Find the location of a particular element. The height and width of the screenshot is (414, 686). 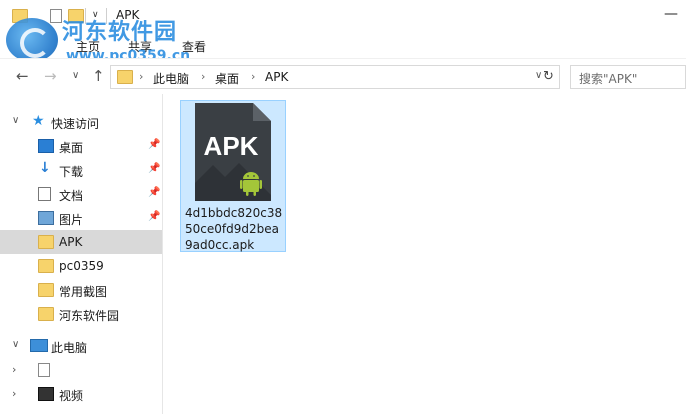

file-item: APK 4d1bbdc820c3850ce0fd9d2bea9ad0cc.apk is located at coordinates (233, 176).